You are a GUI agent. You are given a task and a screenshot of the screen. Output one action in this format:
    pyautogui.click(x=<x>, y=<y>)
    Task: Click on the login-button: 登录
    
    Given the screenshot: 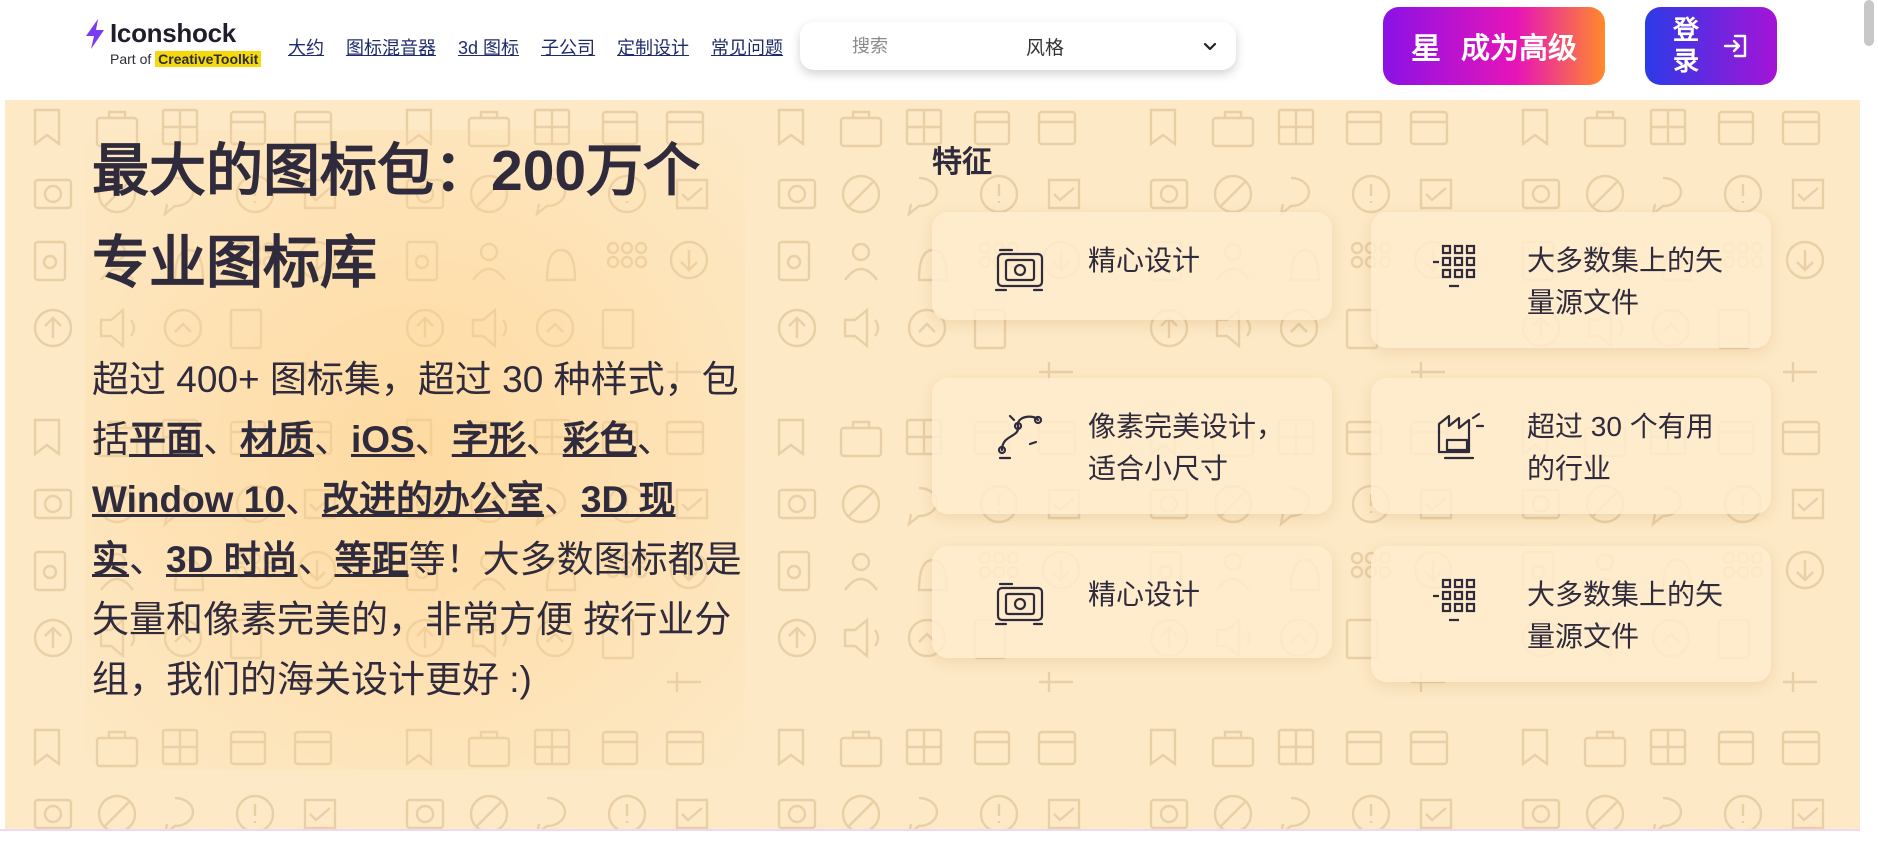 What is the action you would take?
    pyautogui.click(x=1711, y=46)
    